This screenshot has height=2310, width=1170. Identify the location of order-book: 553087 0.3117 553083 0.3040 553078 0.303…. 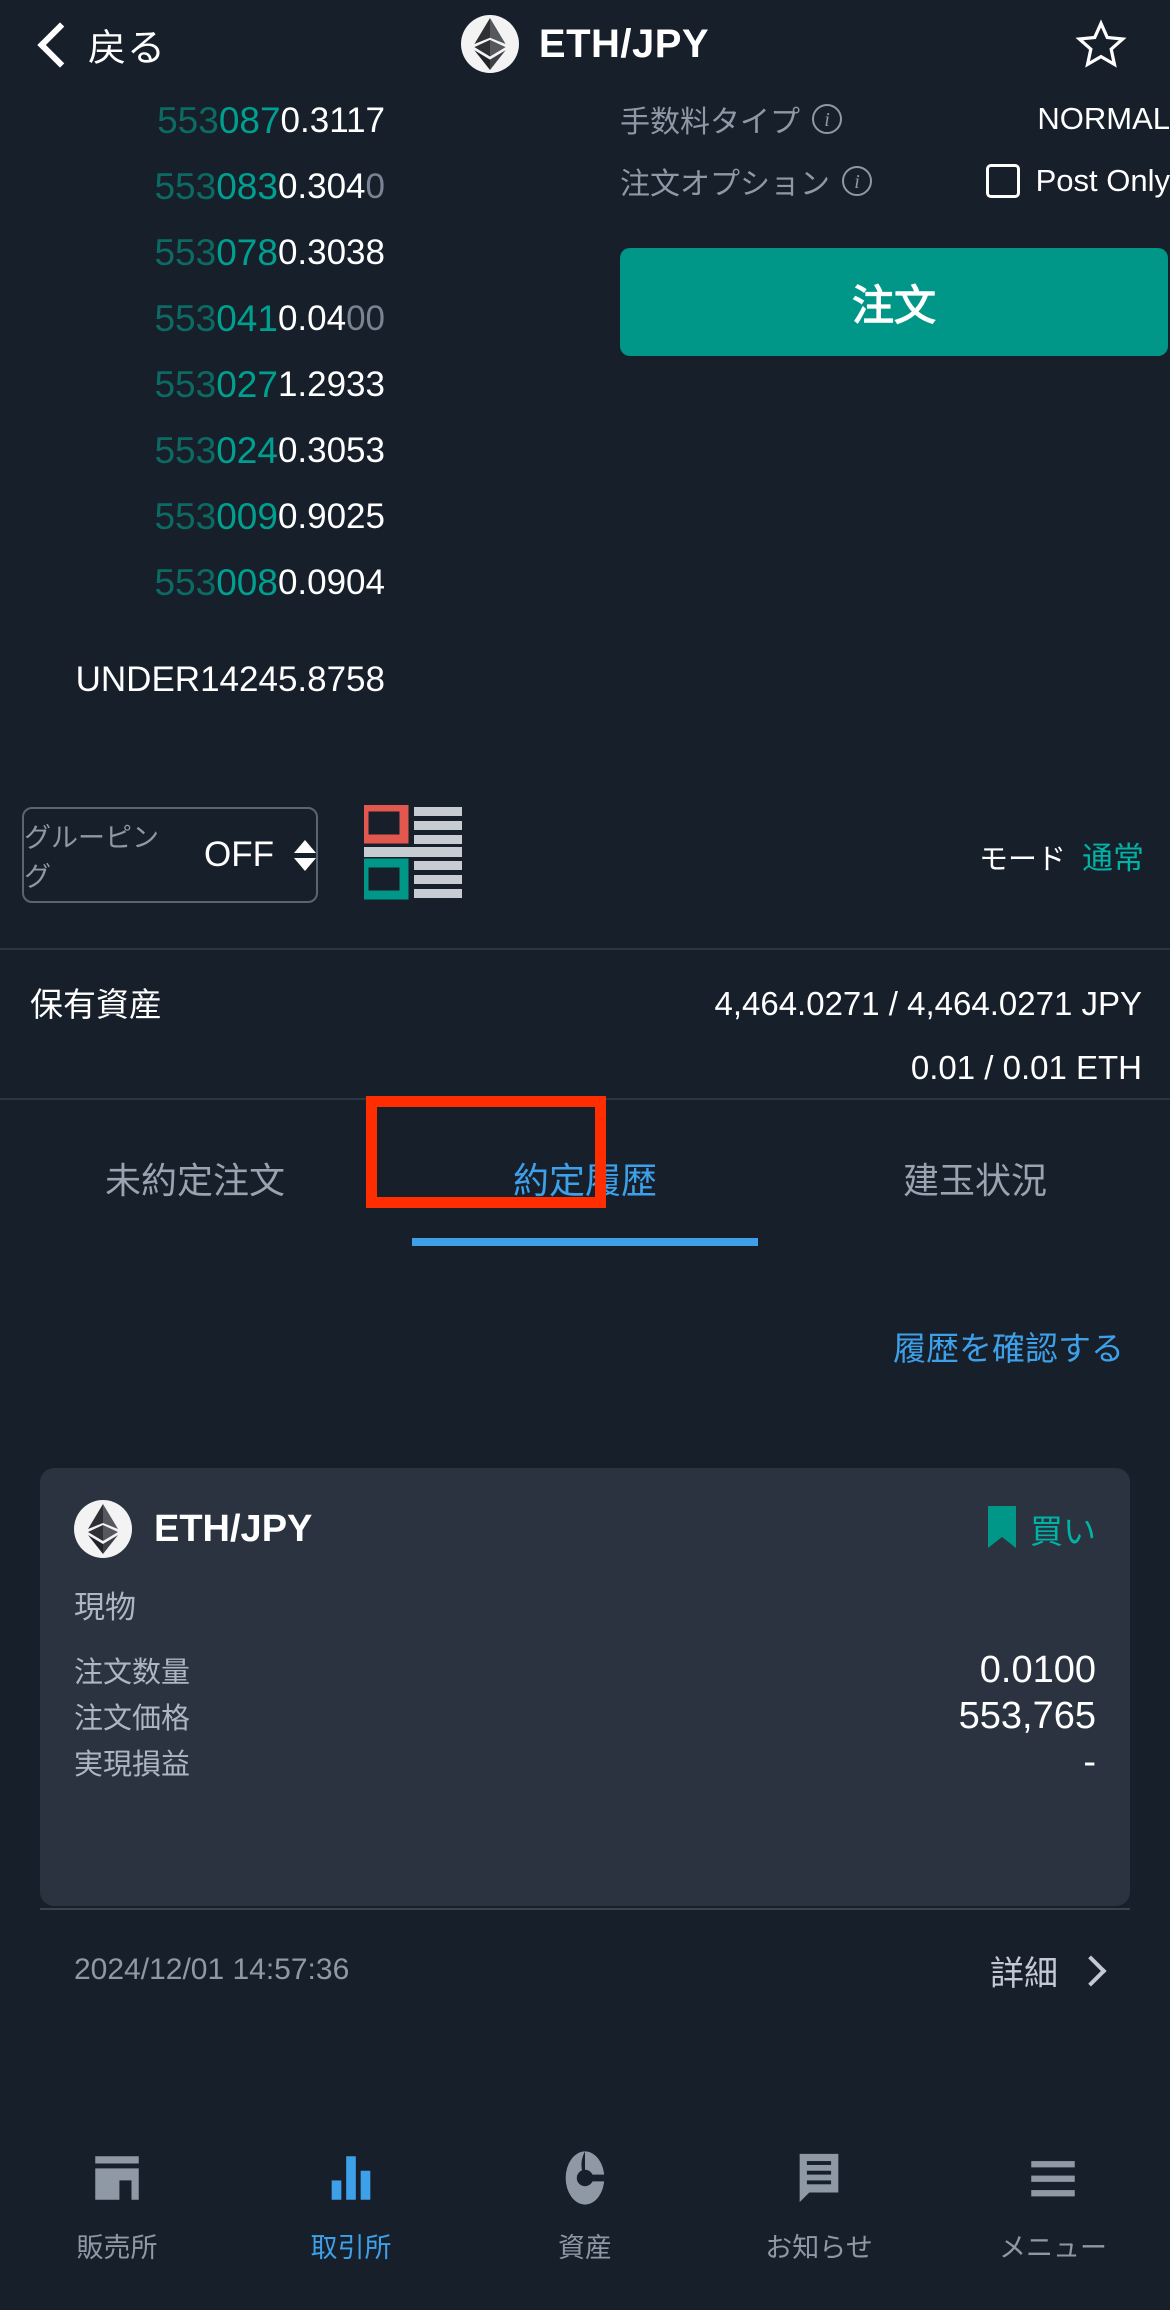
(300, 404).